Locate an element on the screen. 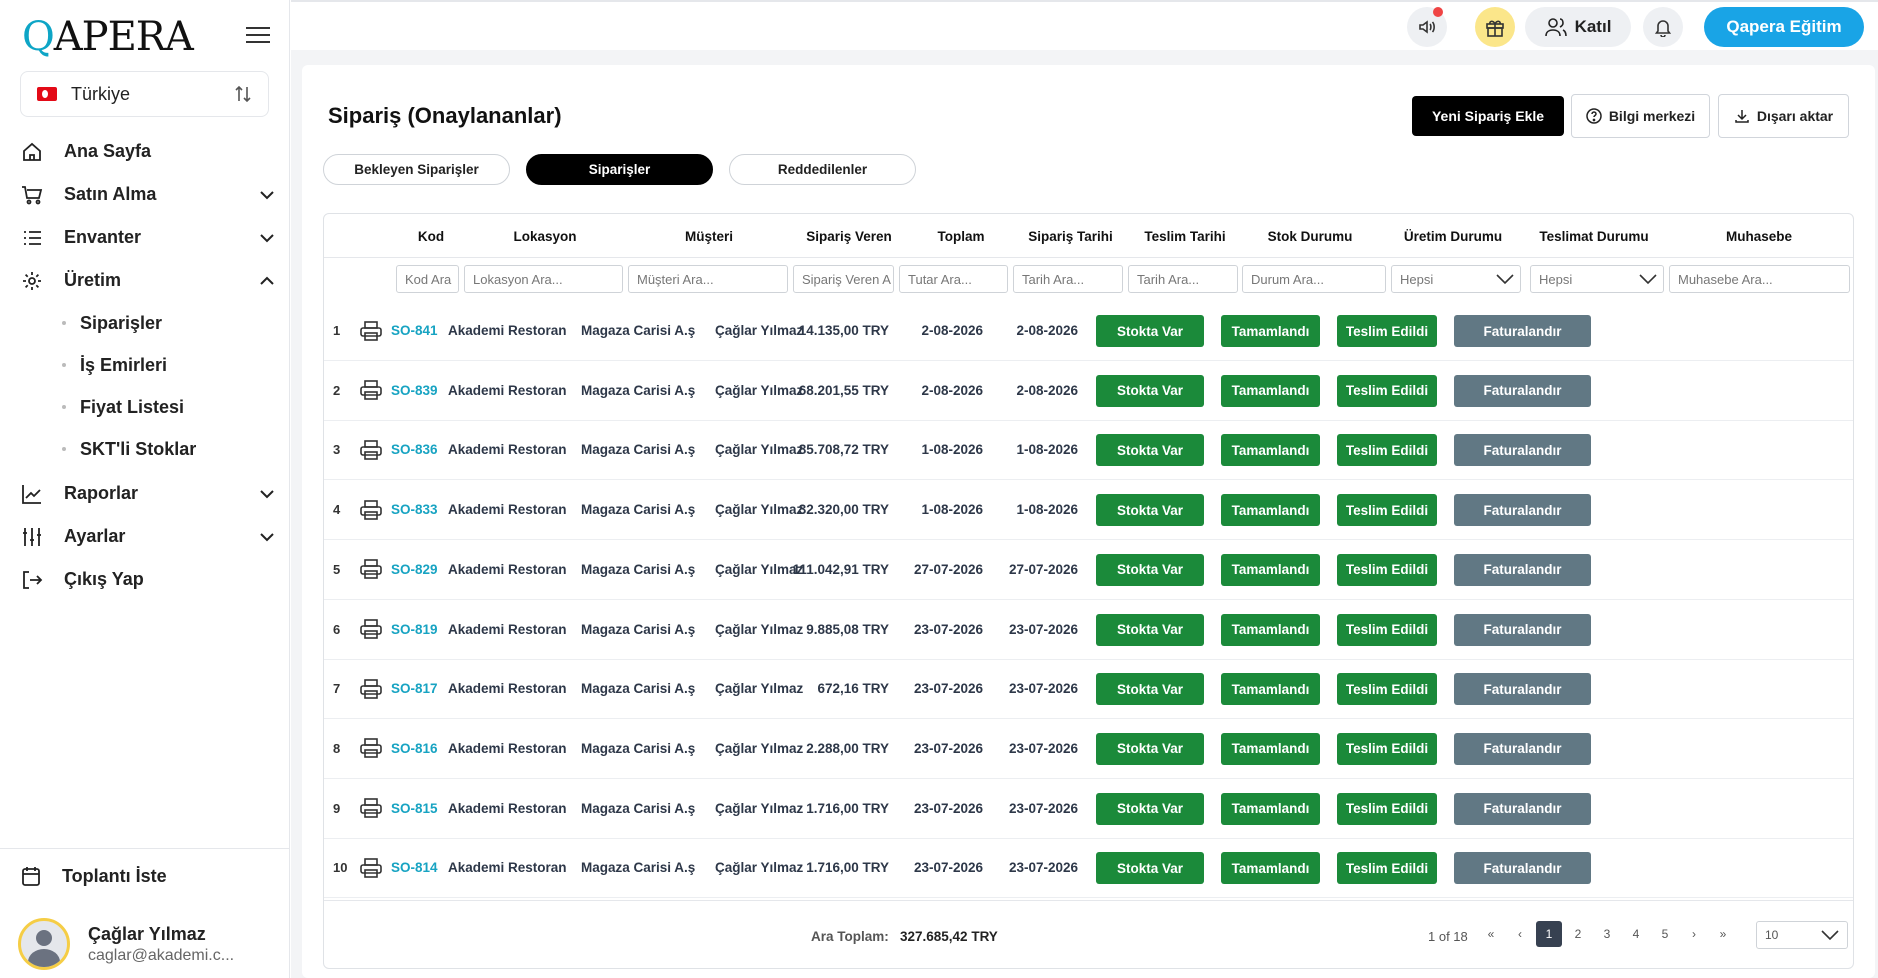 The height and width of the screenshot is (978, 1878). qapera-training-button: Qapera Eğitim is located at coordinates (1784, 27).